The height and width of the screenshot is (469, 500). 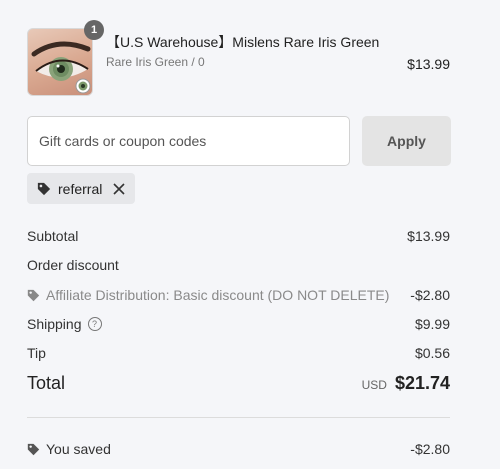 I want to click on saved-value: -$2.80, so click(x=430, y=449).